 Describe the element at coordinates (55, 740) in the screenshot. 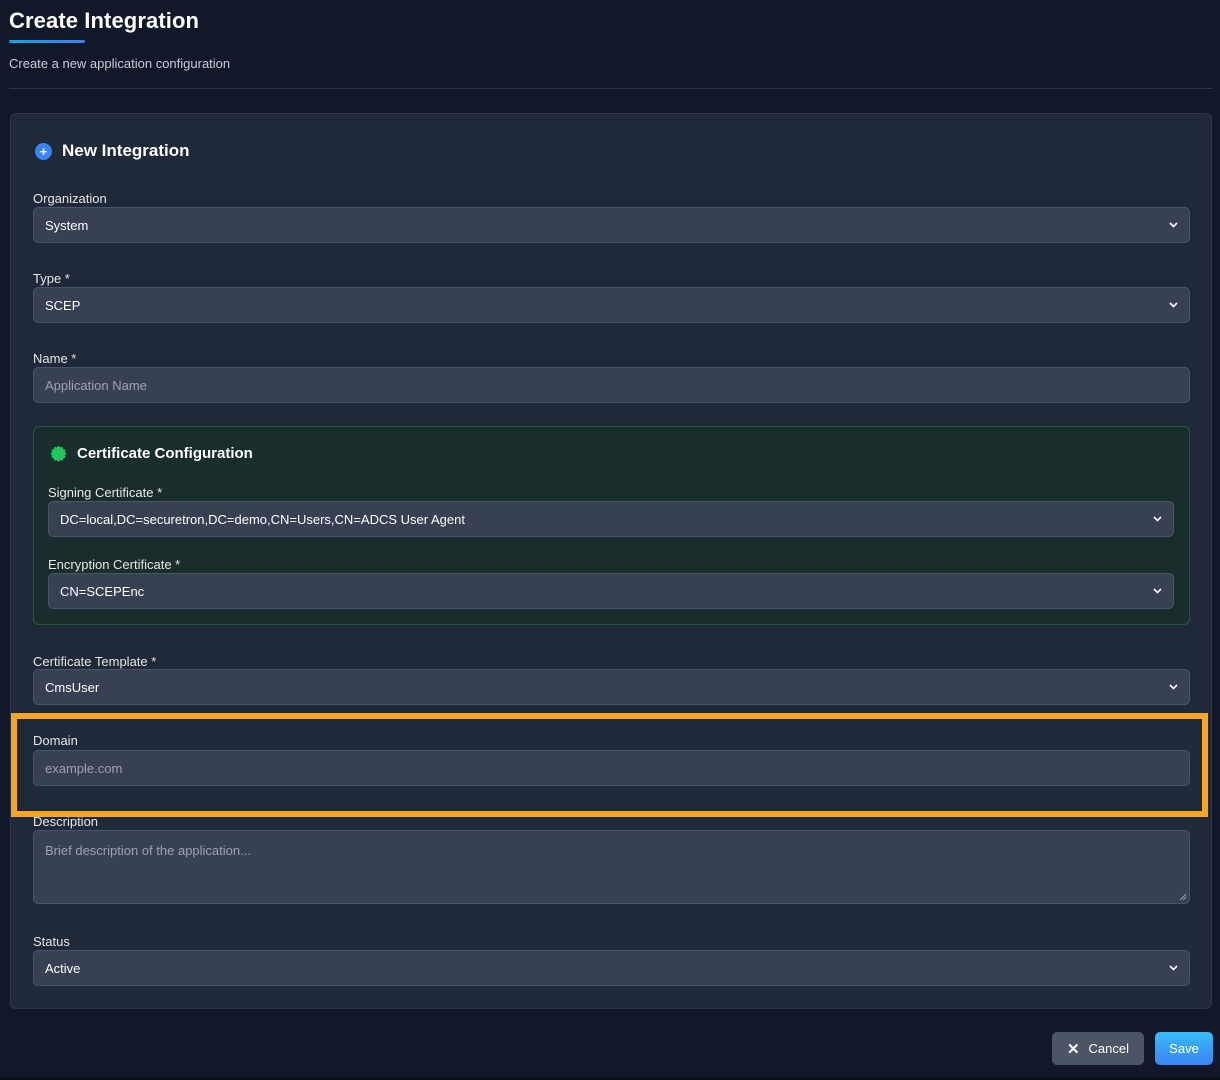

I see `domain-label: Domain` at that location.